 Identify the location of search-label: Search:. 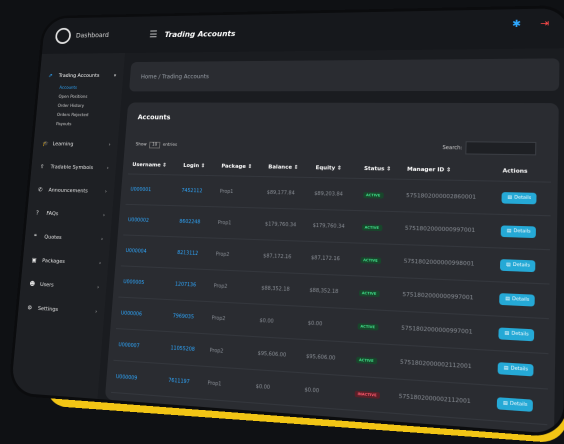
(452, 147).